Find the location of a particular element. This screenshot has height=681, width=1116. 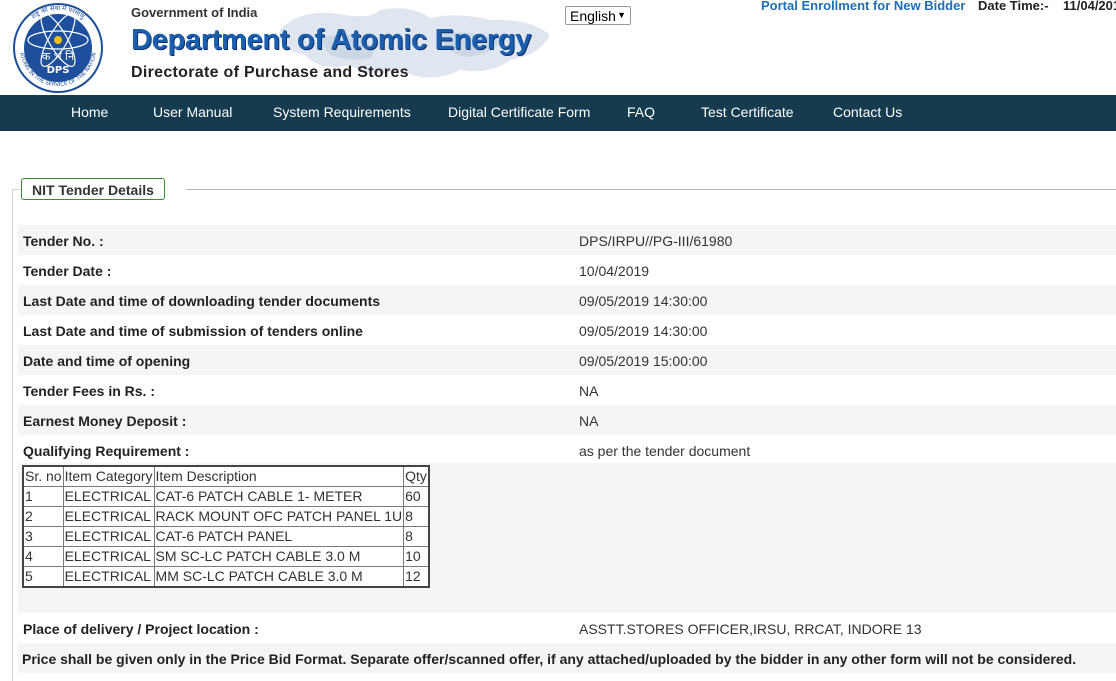

detail-label: Tender Fees in Rs. : is located at coordinates (89, 391).